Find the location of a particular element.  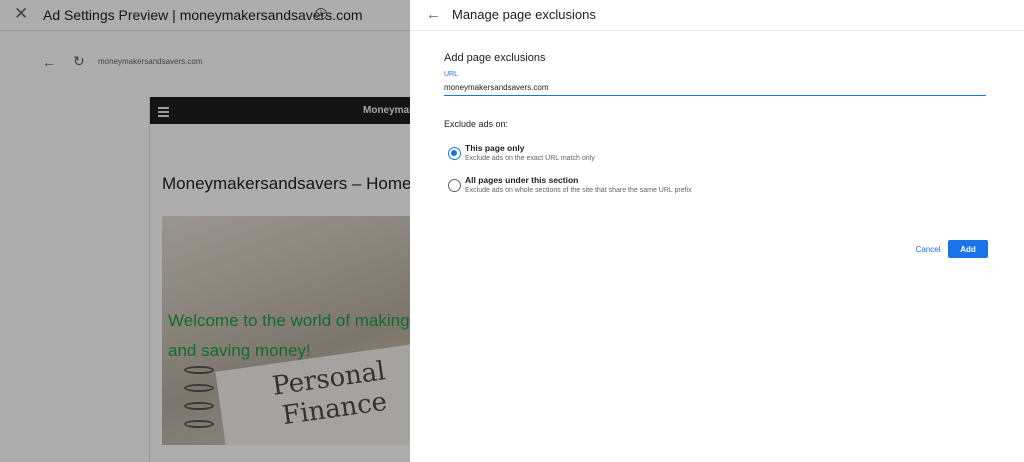

back-arrow-icon: ← is located at coordinates (433, 14).